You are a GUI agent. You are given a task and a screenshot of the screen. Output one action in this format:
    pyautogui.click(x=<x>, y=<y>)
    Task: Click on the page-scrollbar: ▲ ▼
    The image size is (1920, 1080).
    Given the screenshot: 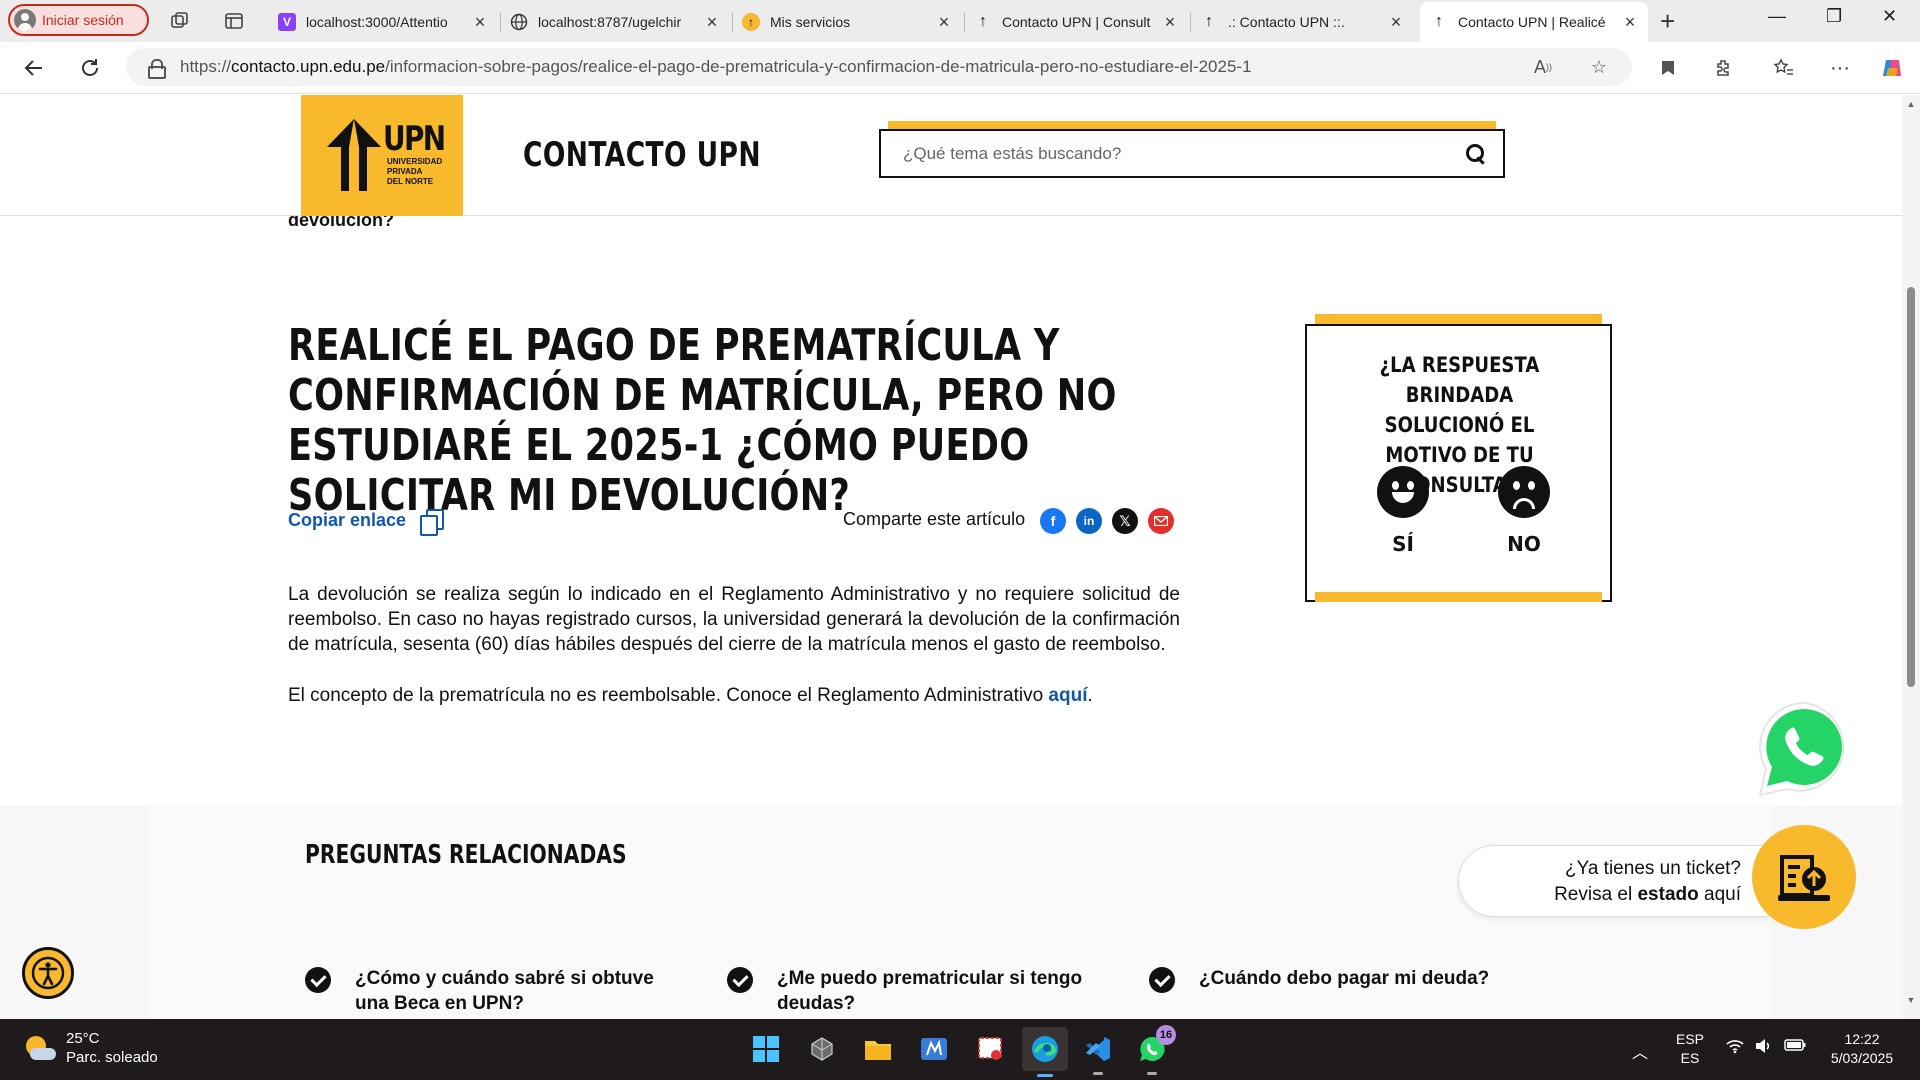 What is the action you would take?
    pyautogui.click(x=1911, y=557)
    